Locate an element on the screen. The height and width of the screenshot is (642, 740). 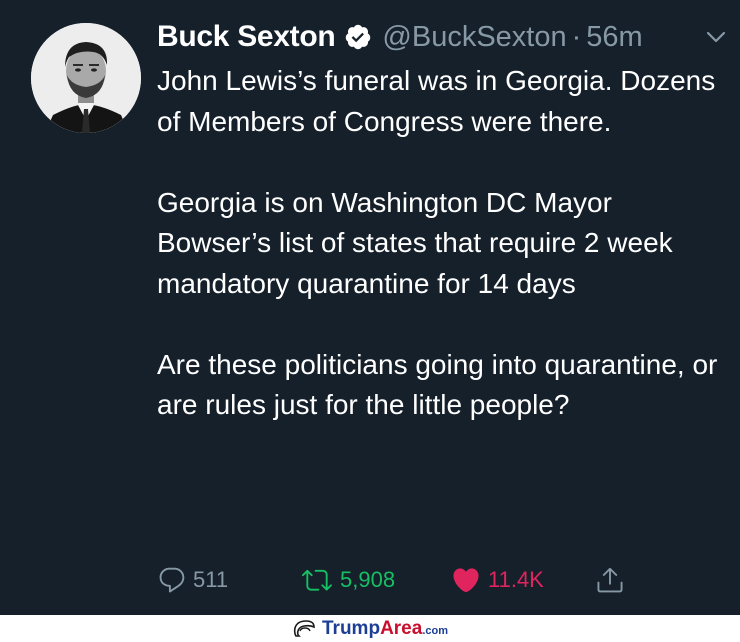
author-name: Buck Sexton is located at coordinates (246, 37).